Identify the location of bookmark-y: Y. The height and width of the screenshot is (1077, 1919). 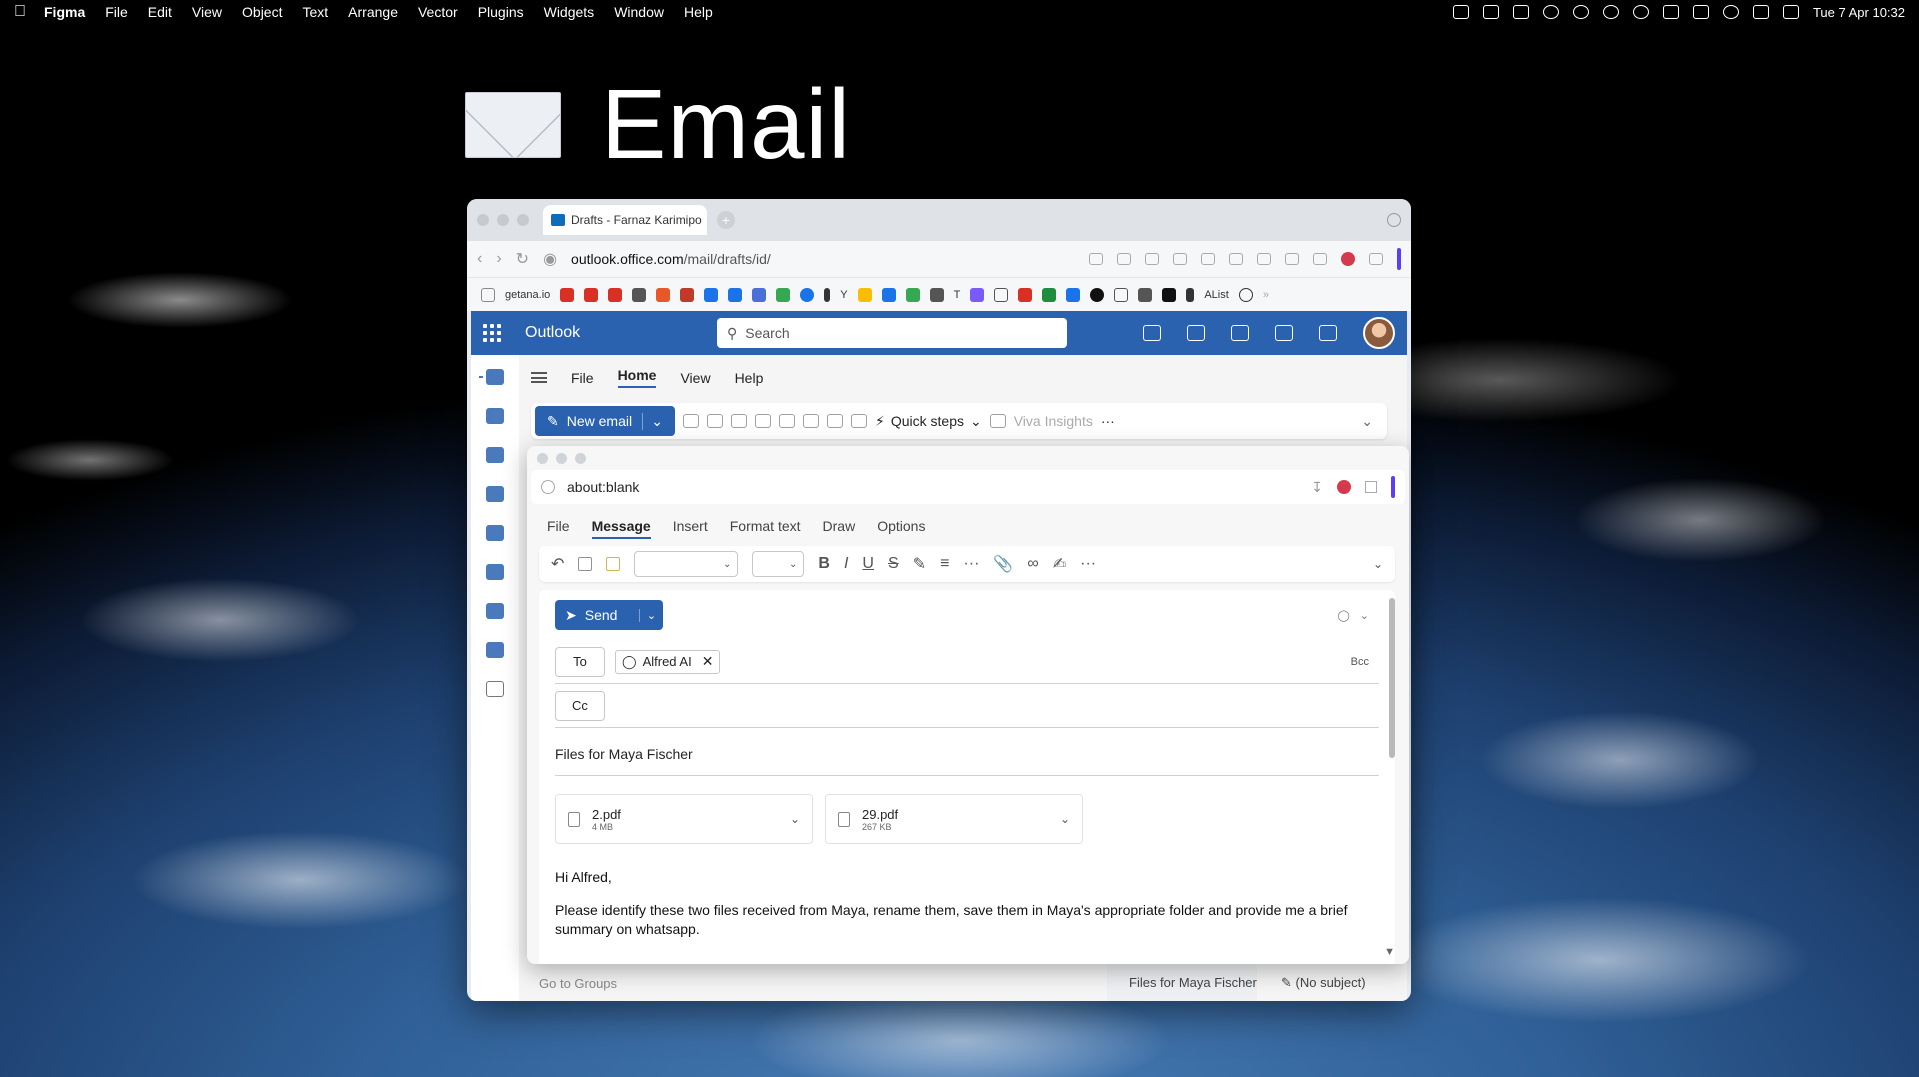
(843, 295).